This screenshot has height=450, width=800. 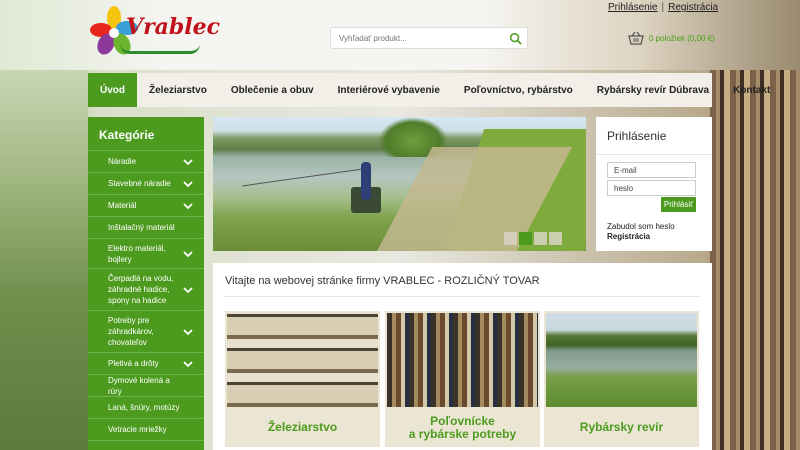 I want to click on nav-item-oblecenie: Oblečenie a obuv, so click(x=272, y=90).